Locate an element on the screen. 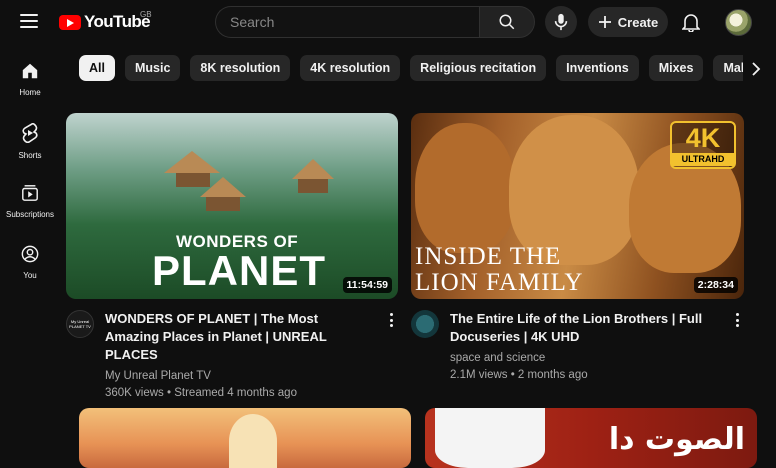 The height and width of the screenshot is (468, 776). mic-icon is located at coordinates (561, 22).